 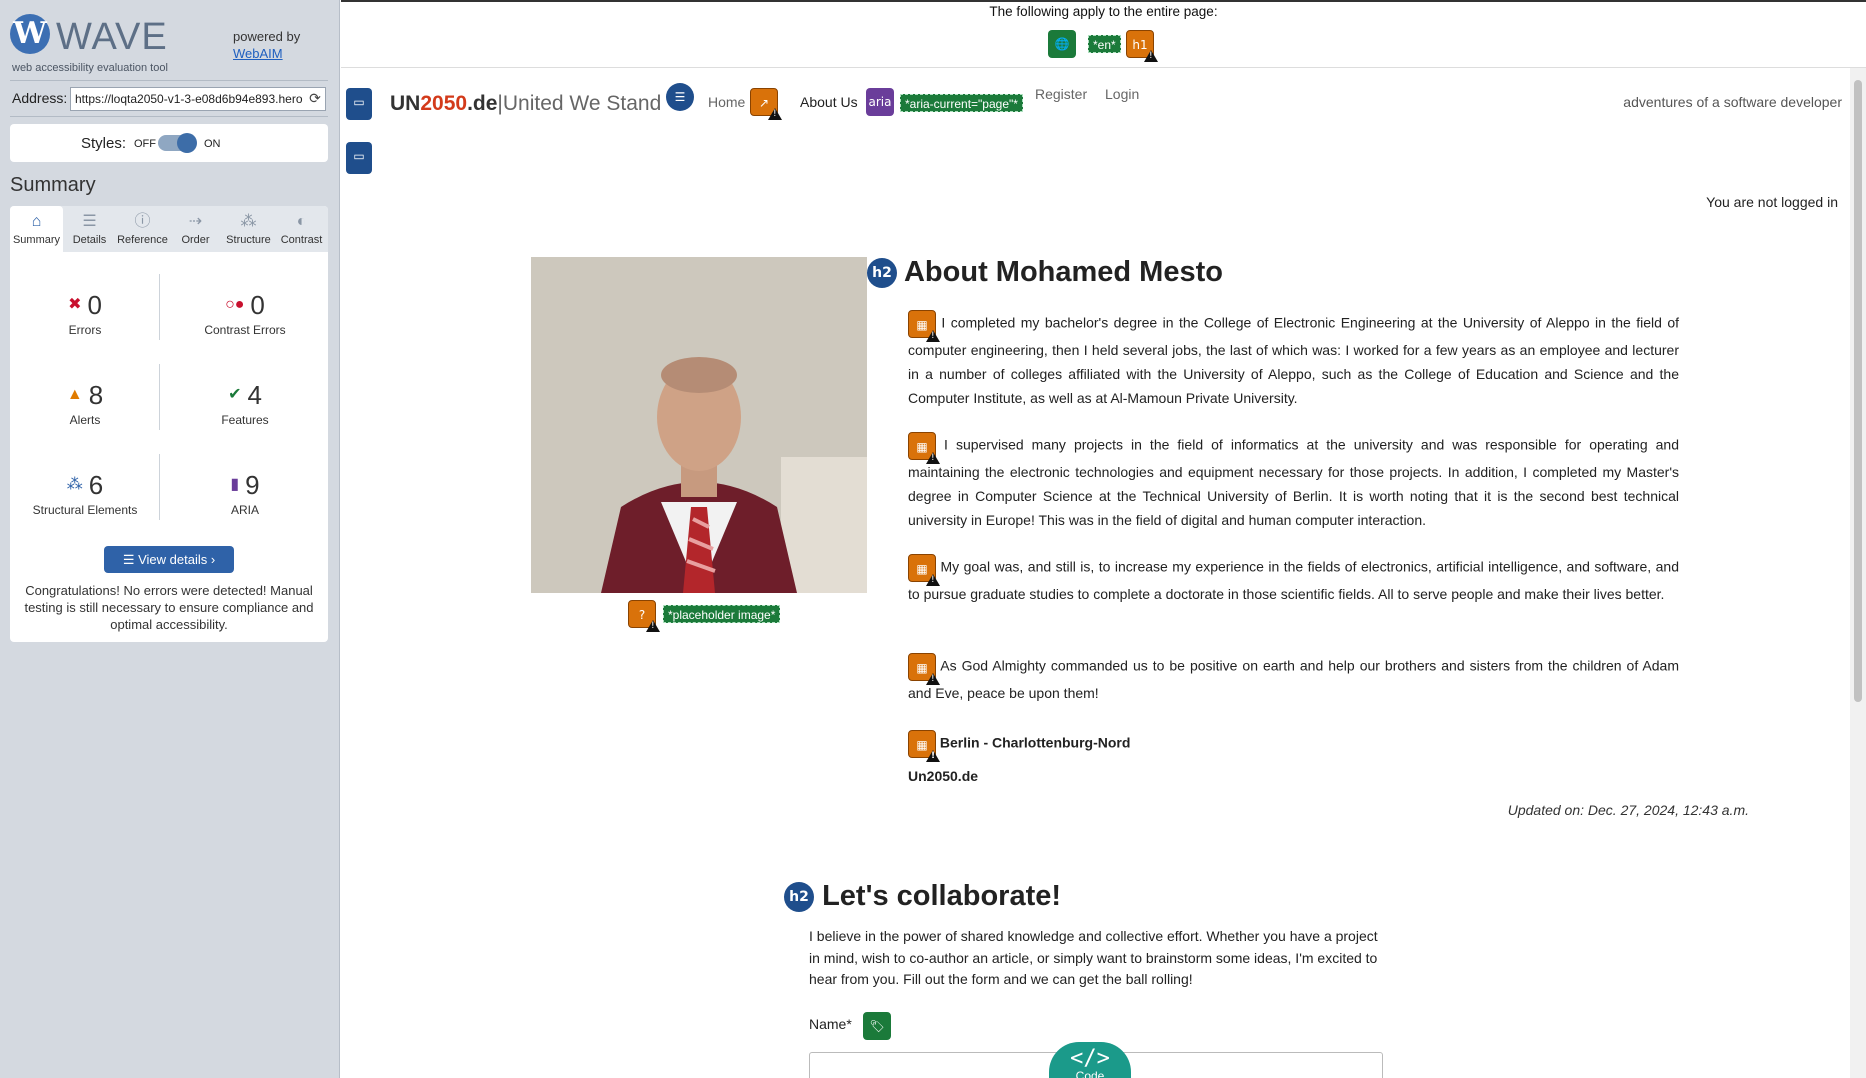 I want to click on placeholder-tag: *placeholder image*, so click(x=722, y=614).